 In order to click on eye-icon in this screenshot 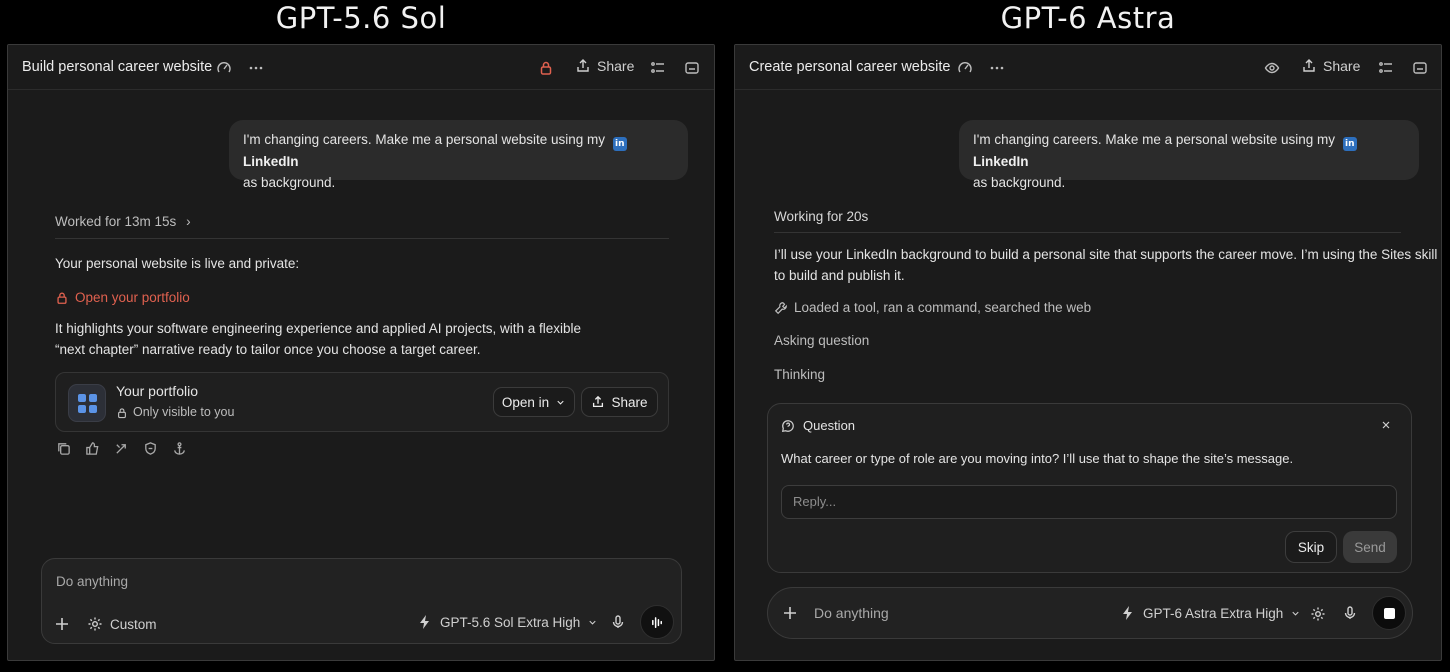, I will do `click(1272, 68)`.